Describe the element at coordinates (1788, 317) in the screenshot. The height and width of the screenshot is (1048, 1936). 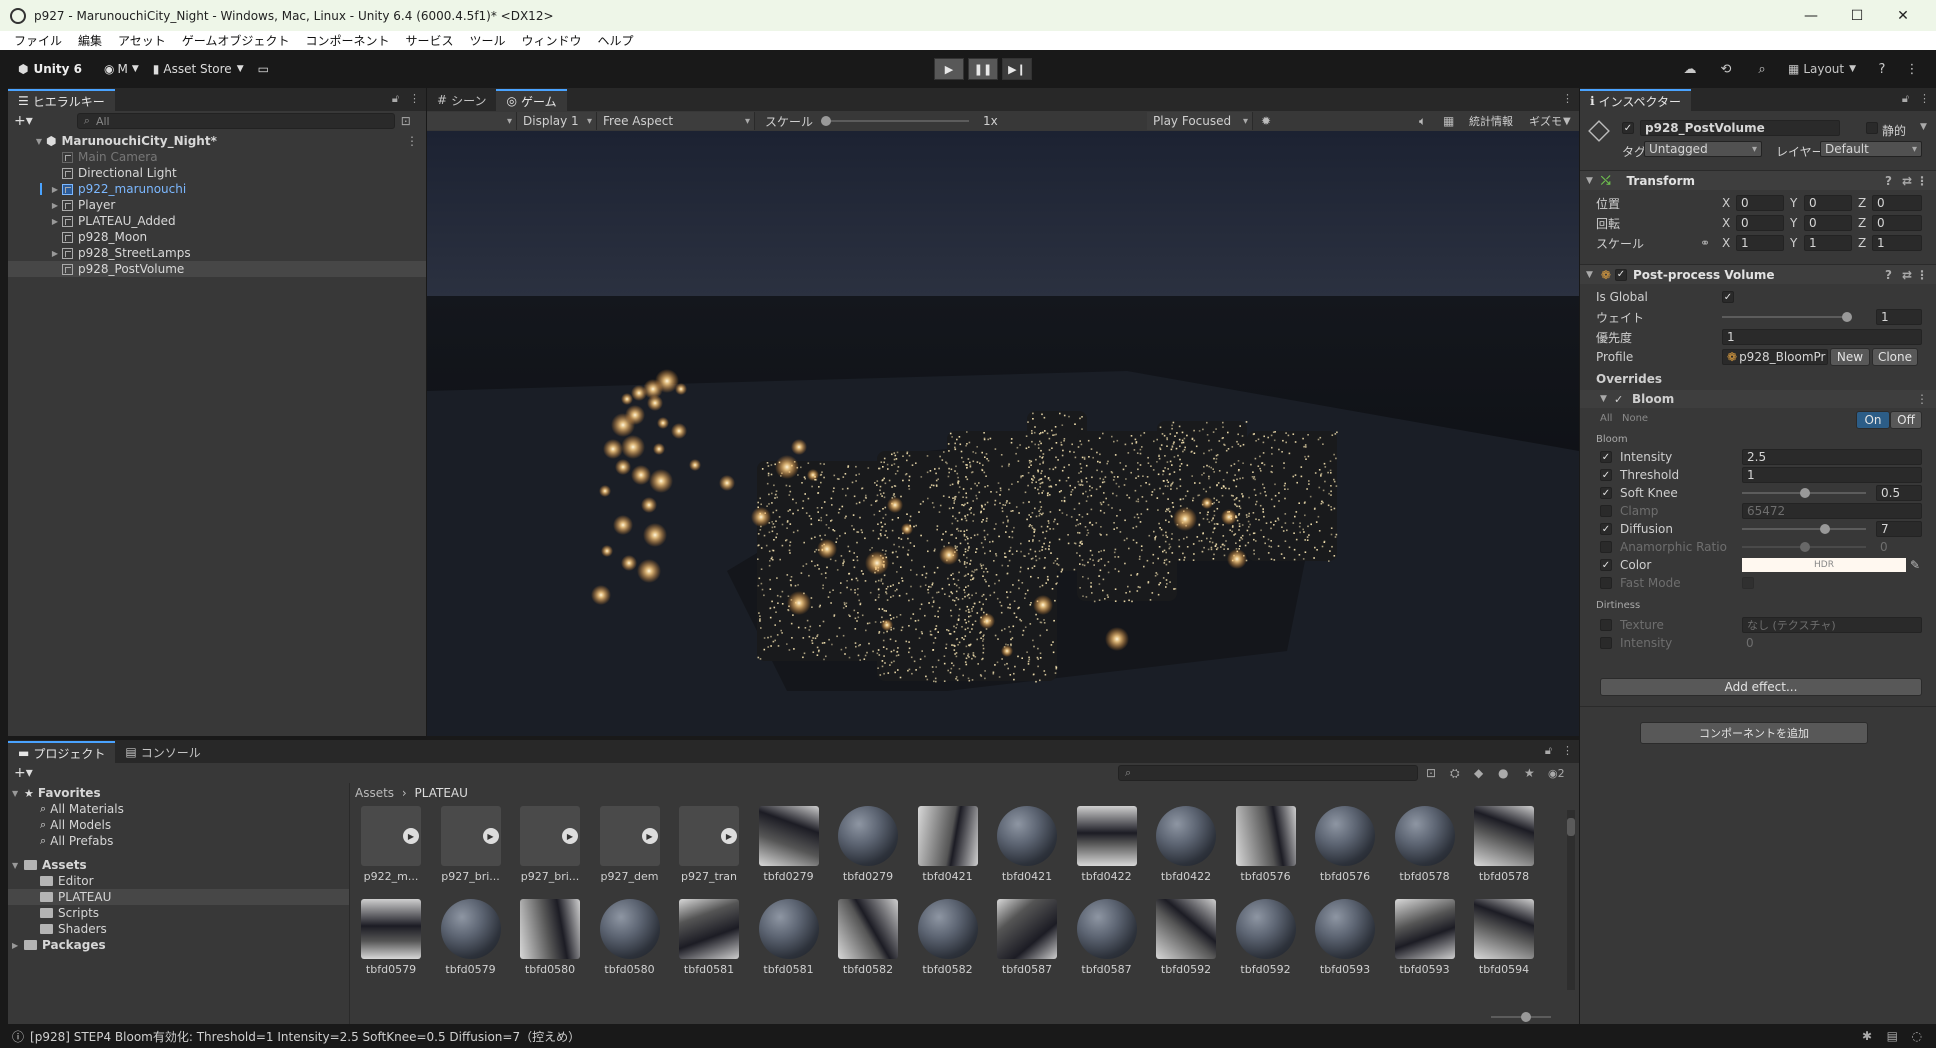
I see `weight-slider` at that location.